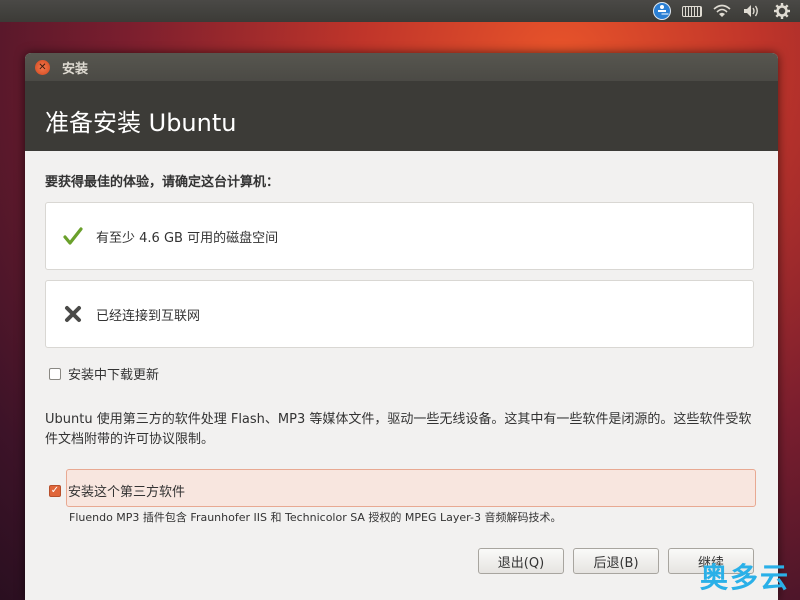  Describe the element at coordinates (162, 182) in the screenshot. I see `requirements-prompt: 要获得最佳的体验，请确定这台计算机：` at that location.